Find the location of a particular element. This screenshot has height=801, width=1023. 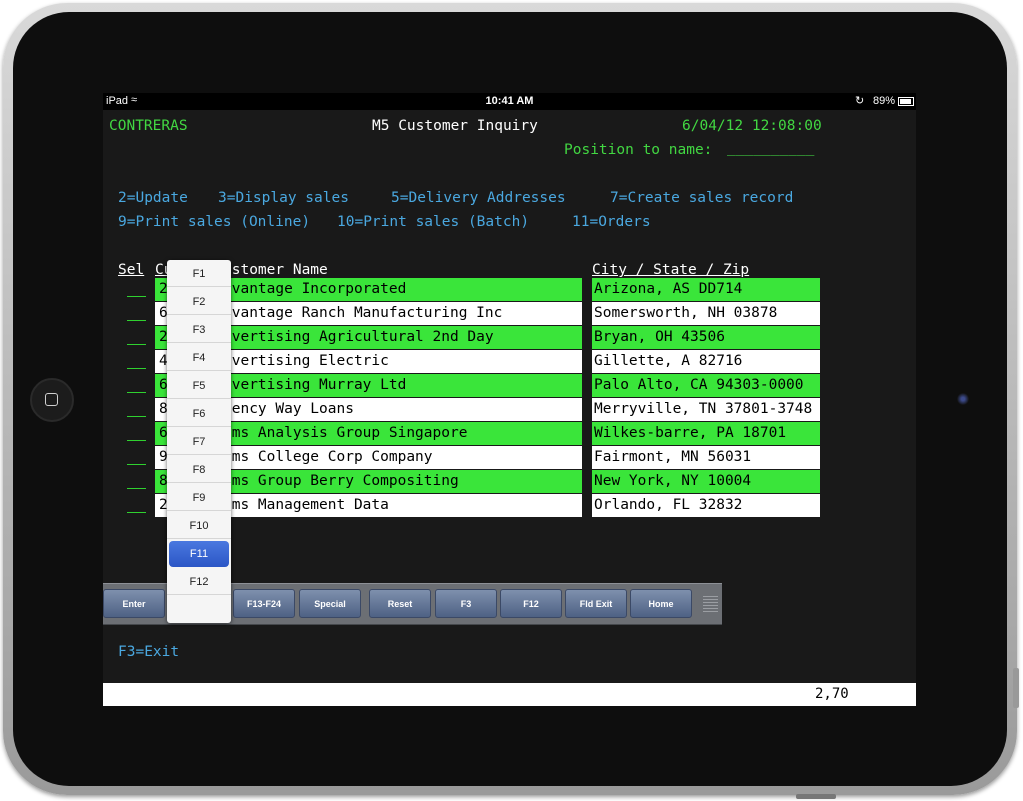

popup-item-f9: F9 is located at coordinates (199, 498).